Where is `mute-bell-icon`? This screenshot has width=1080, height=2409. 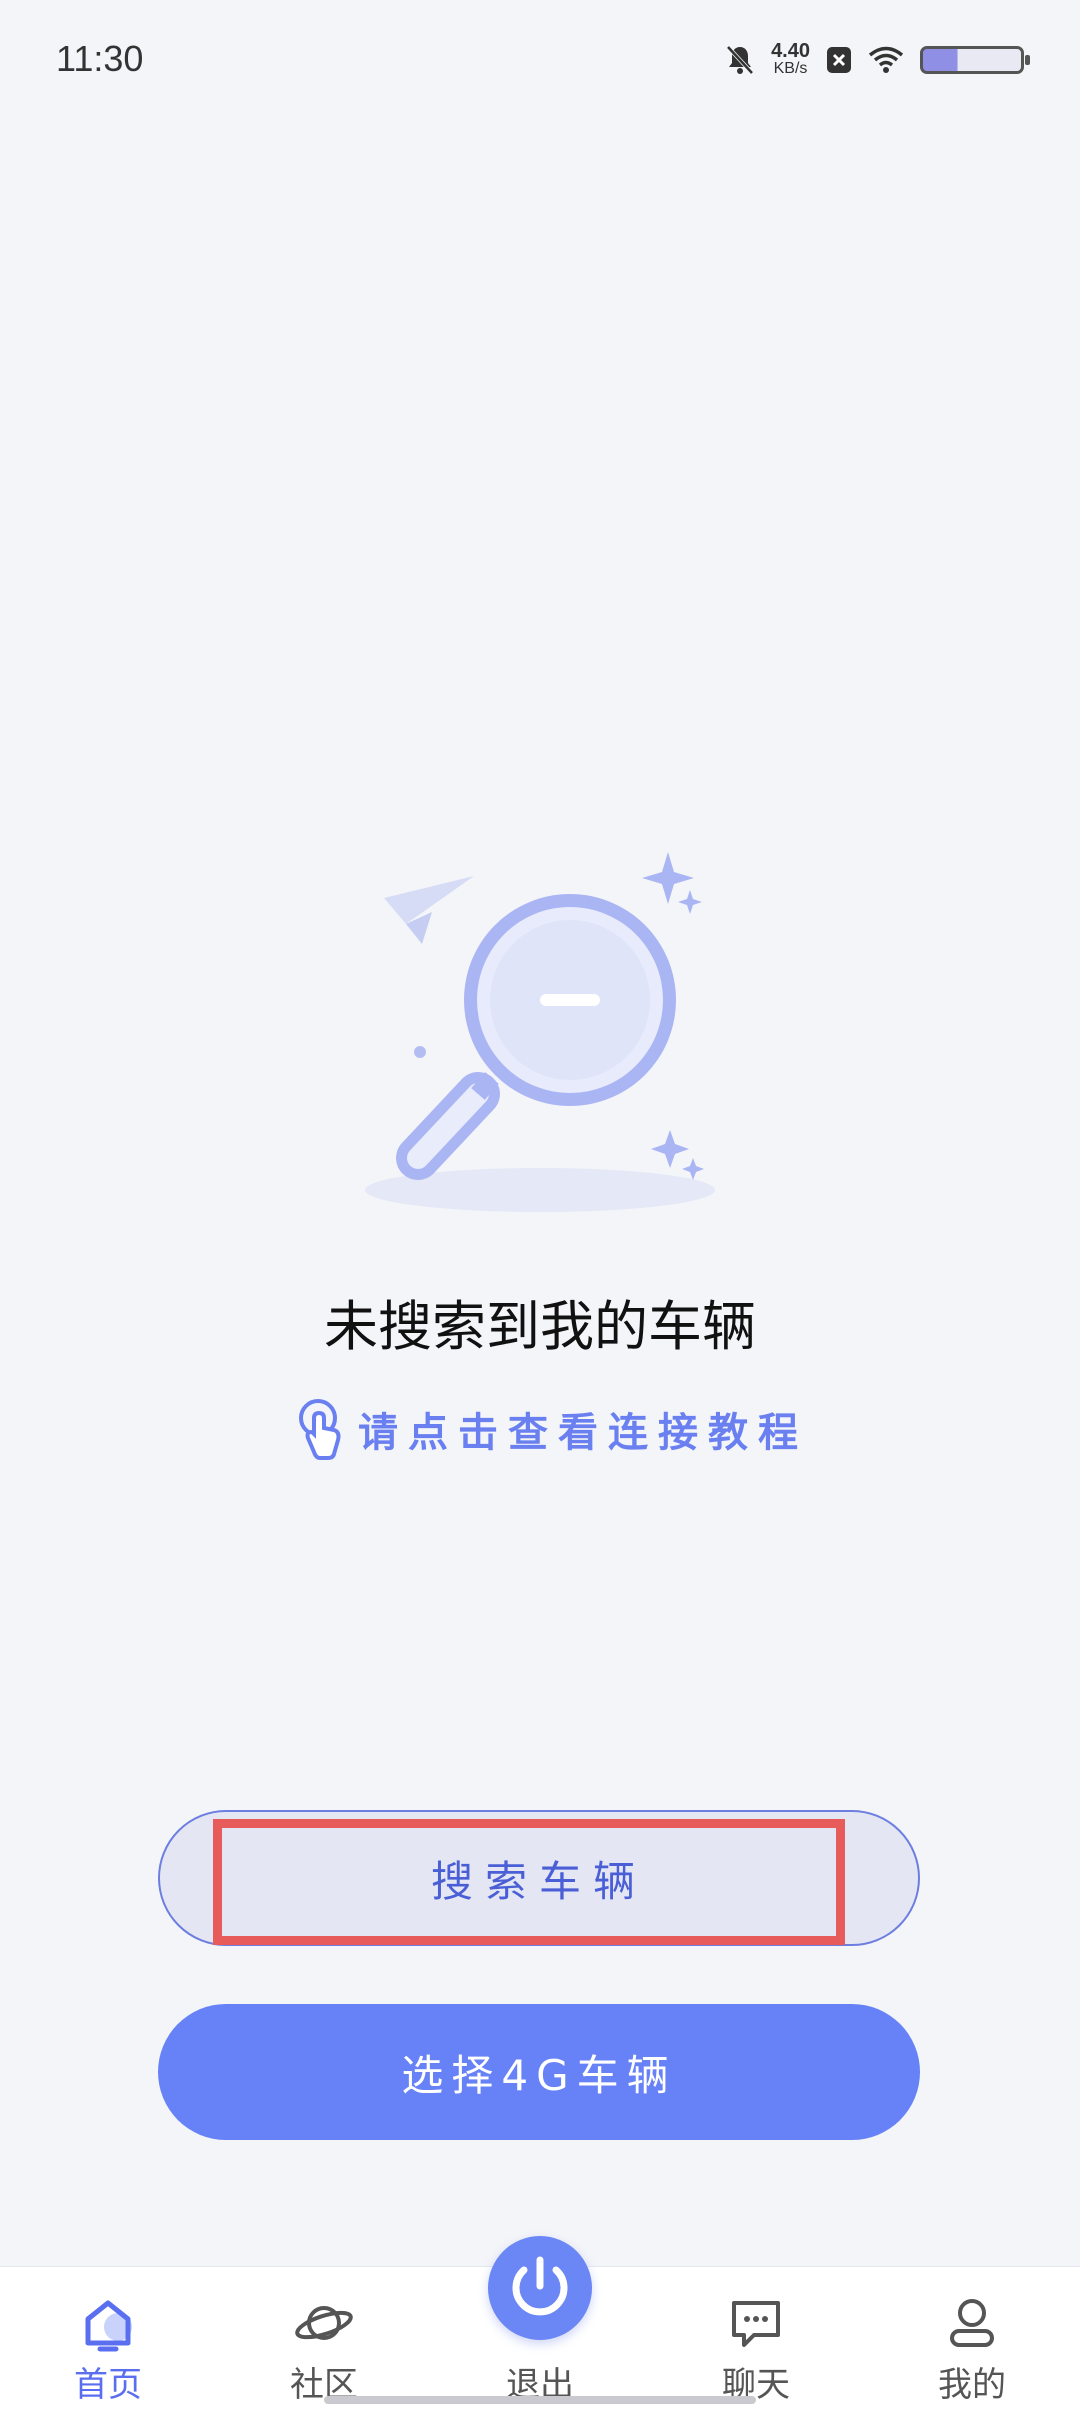 mute-bell-icon is located at coordinates (740, 60).